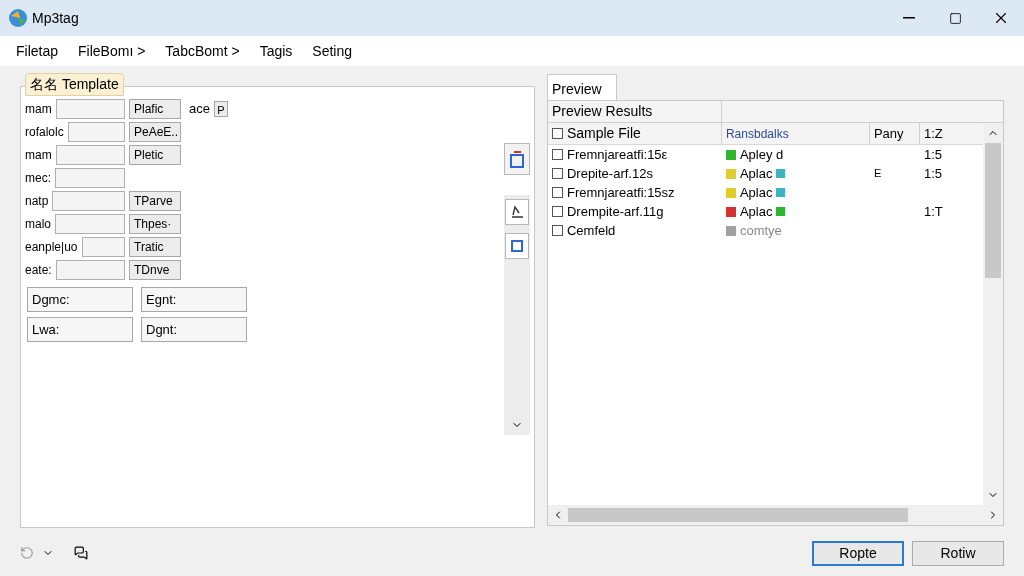 The width and height of the screenshot is (1024, 576). What do you see at coordinates (112, 51) in the screenshot?
I see `menu-item: FileBomı >` at bounding box center [112, 51].